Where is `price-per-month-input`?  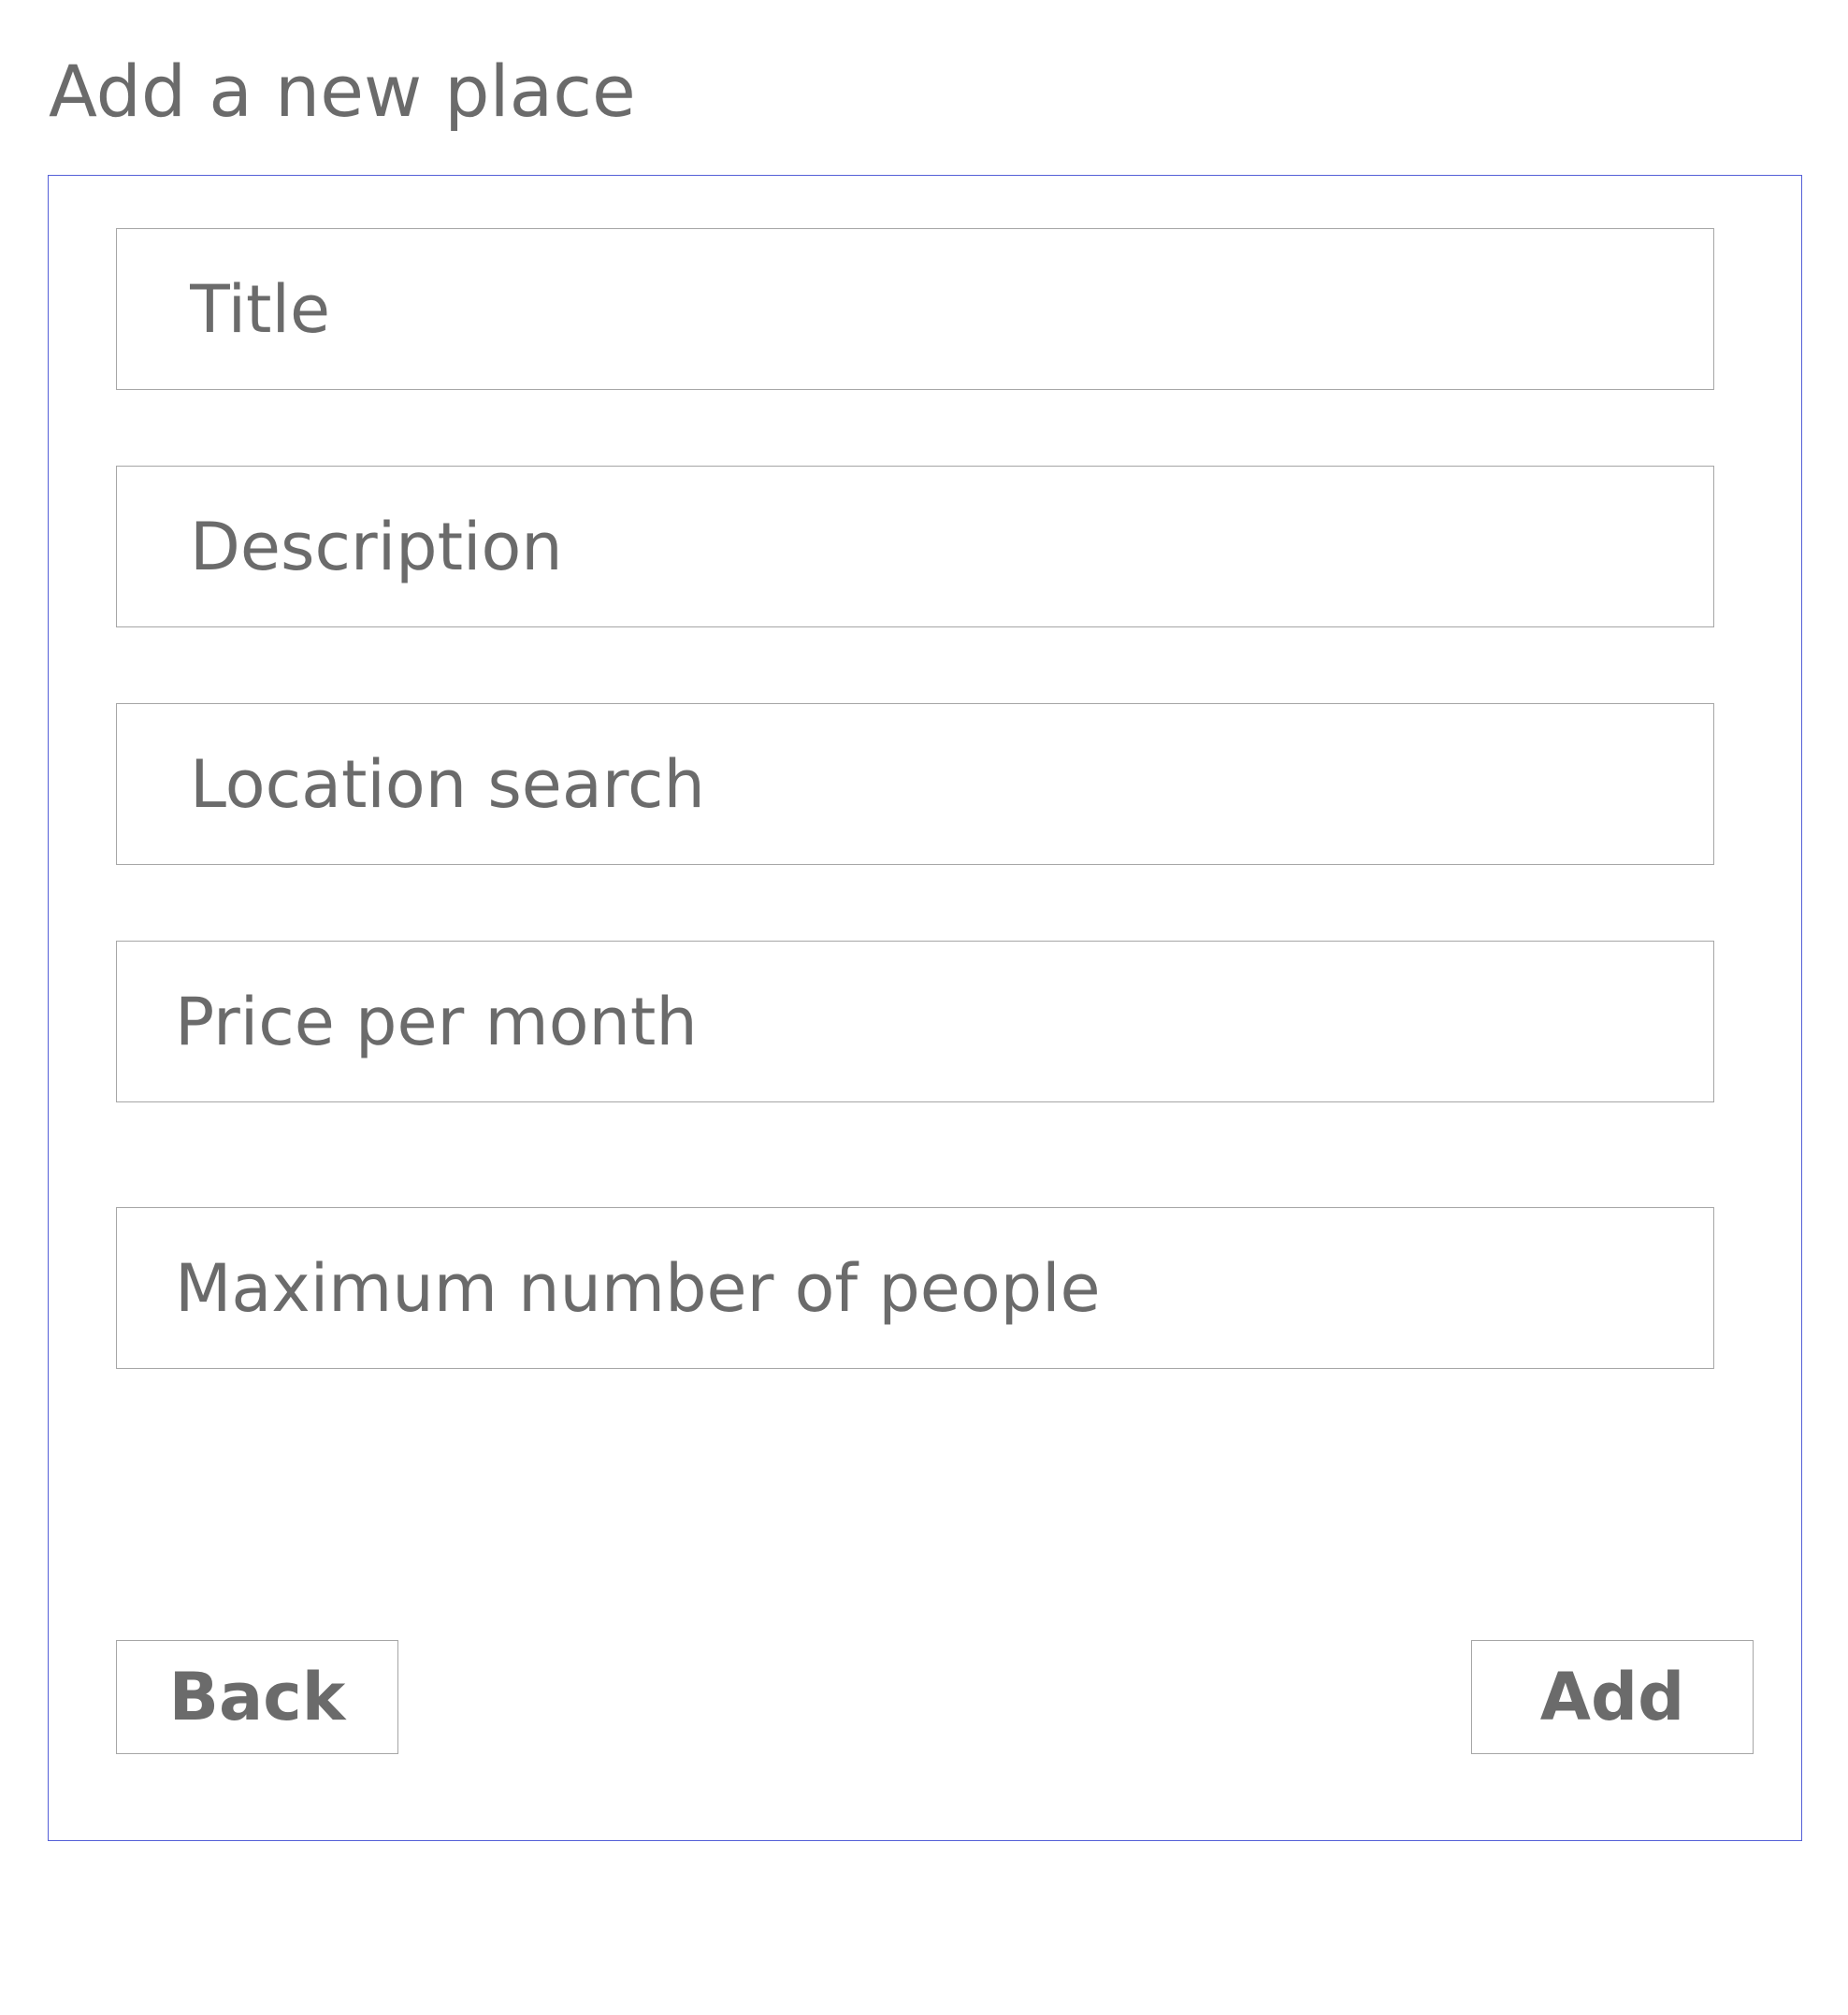
price-per-month-input is located at coordinates (915, 1021).